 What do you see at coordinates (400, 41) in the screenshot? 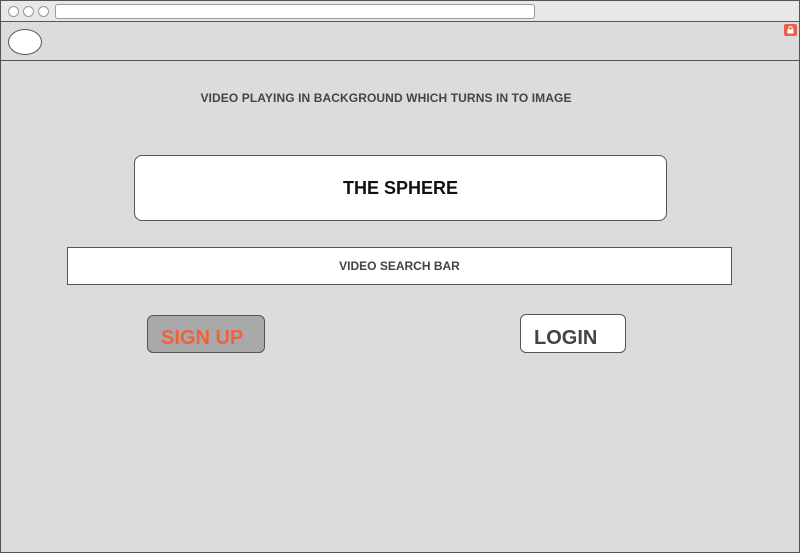
I see `top-nav` at bounding box center [400, 41].